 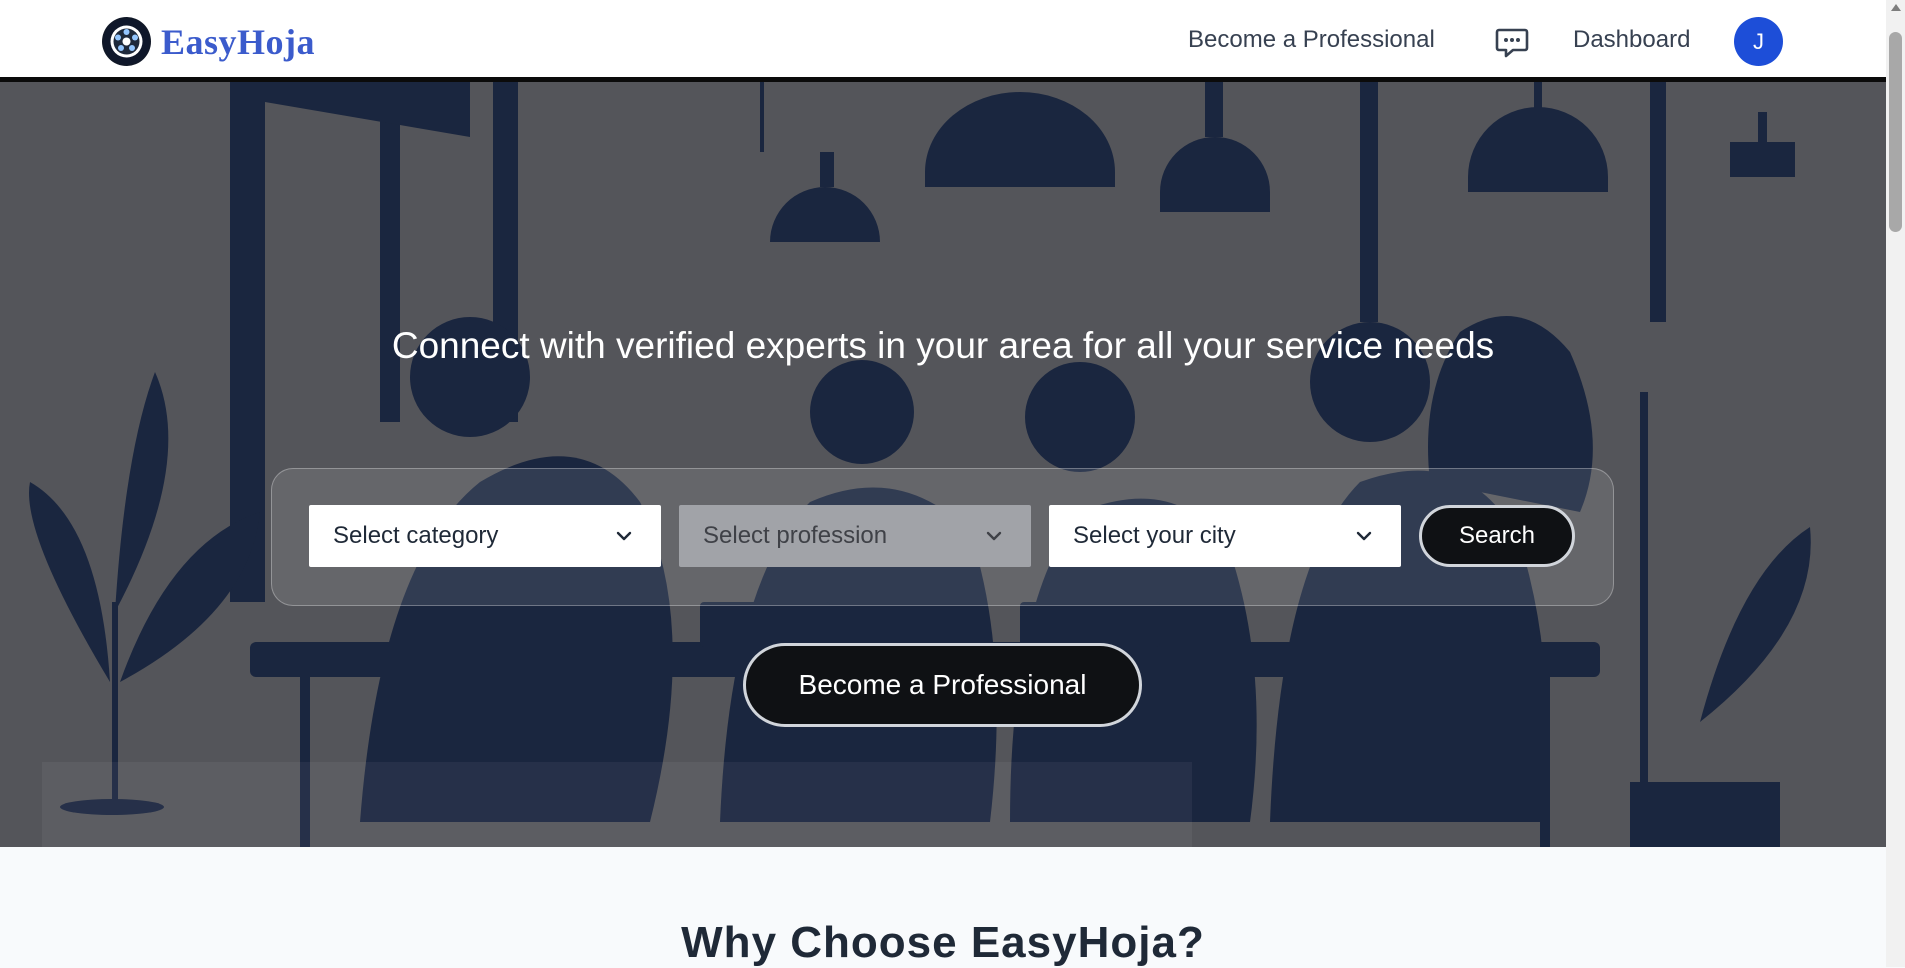 I want to click on profession-select-label: Select profession, so click(x=795, y=535).